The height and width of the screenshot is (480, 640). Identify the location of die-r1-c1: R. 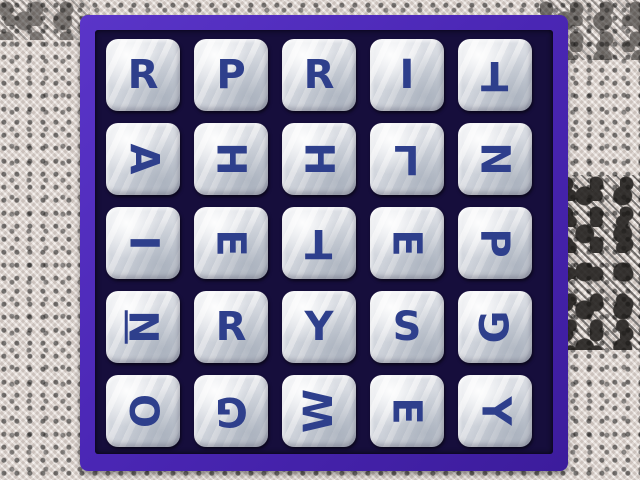
(143, 75).